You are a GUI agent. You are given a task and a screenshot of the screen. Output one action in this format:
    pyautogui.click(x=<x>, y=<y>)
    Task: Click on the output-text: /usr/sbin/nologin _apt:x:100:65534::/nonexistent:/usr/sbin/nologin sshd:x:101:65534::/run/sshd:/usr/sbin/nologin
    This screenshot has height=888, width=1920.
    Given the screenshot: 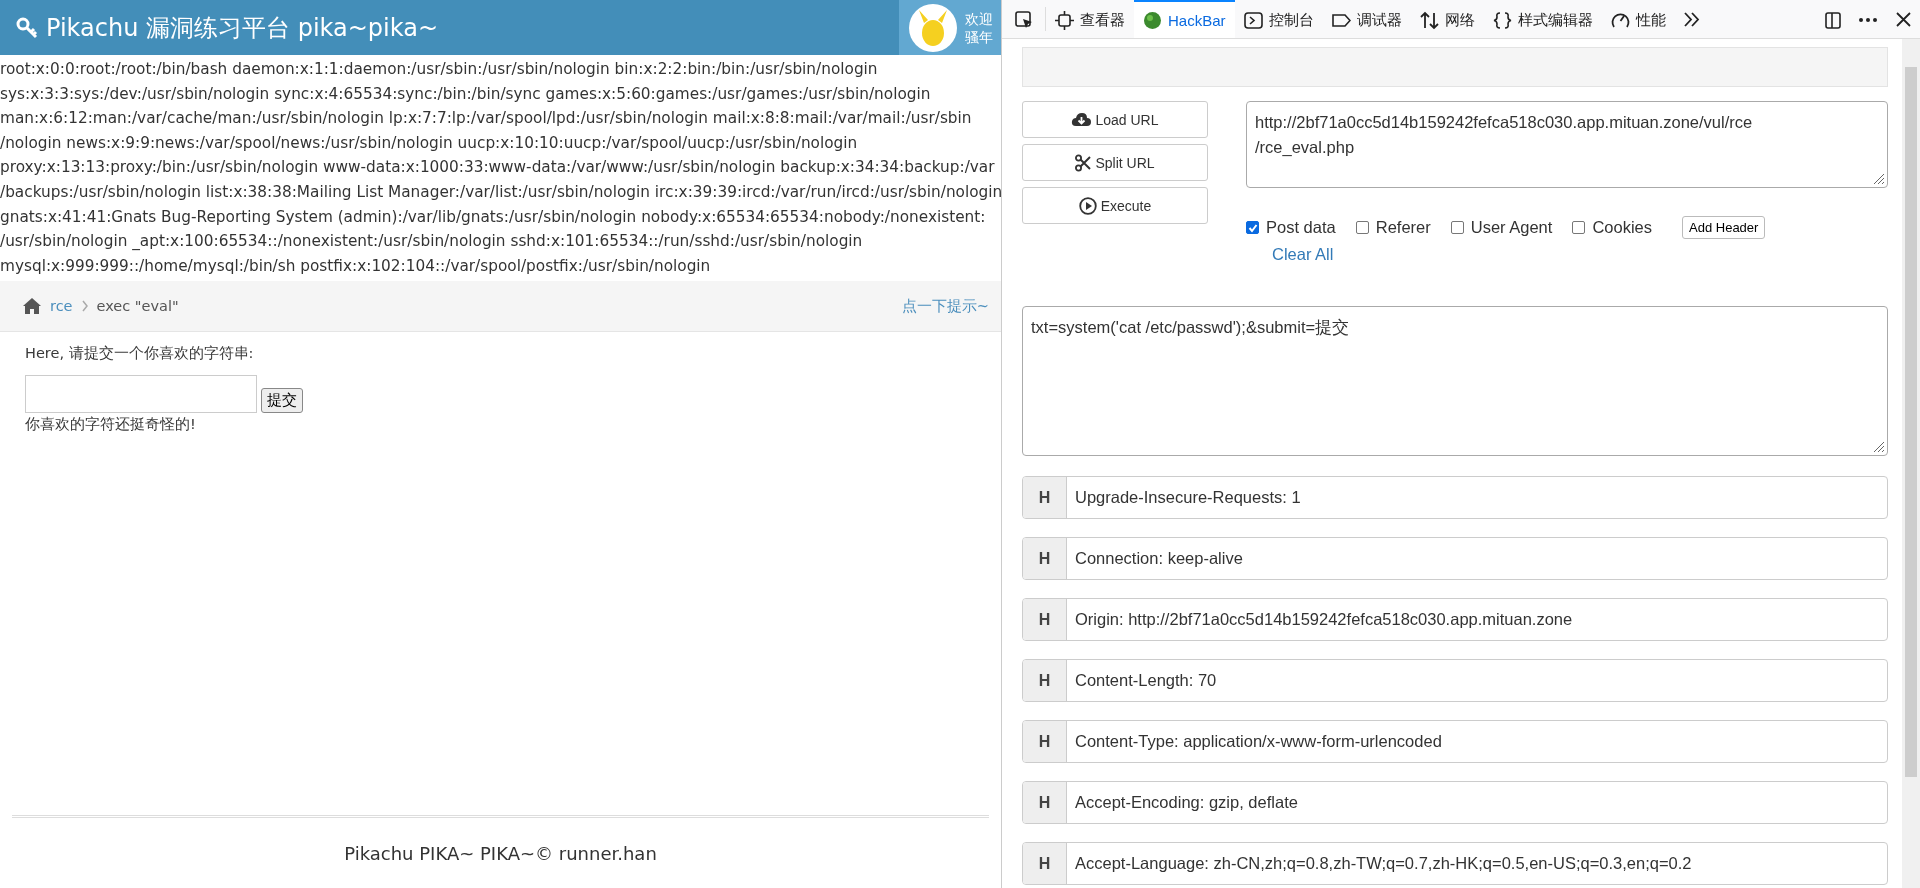 What is the action you would take?
    pyautogui.click(x=432, y=242)
    